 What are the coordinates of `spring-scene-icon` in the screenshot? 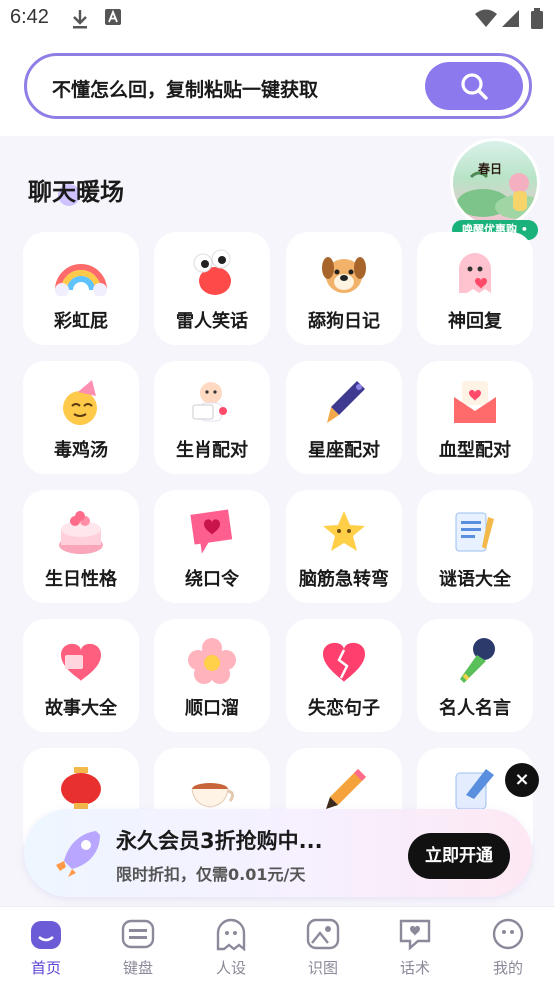 It's located at (497, 195).